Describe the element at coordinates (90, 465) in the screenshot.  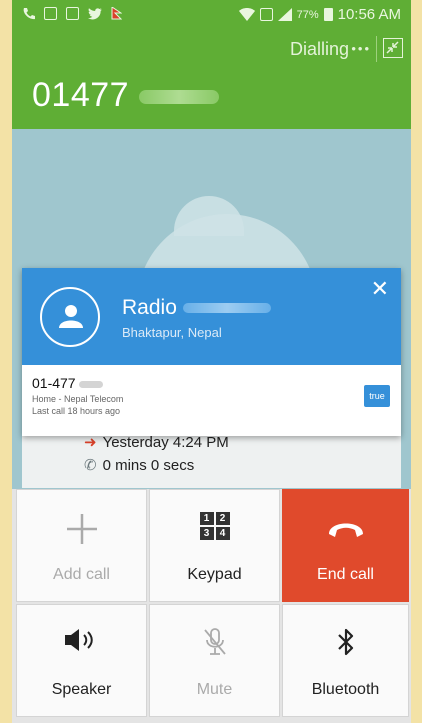
I see `phone-icon: ✆` at that location.